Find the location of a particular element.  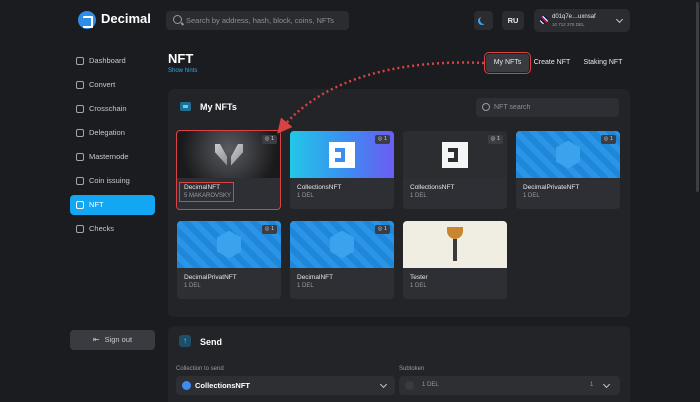

collection-select: CollectionsNFT is located at coordinates (285, 385).